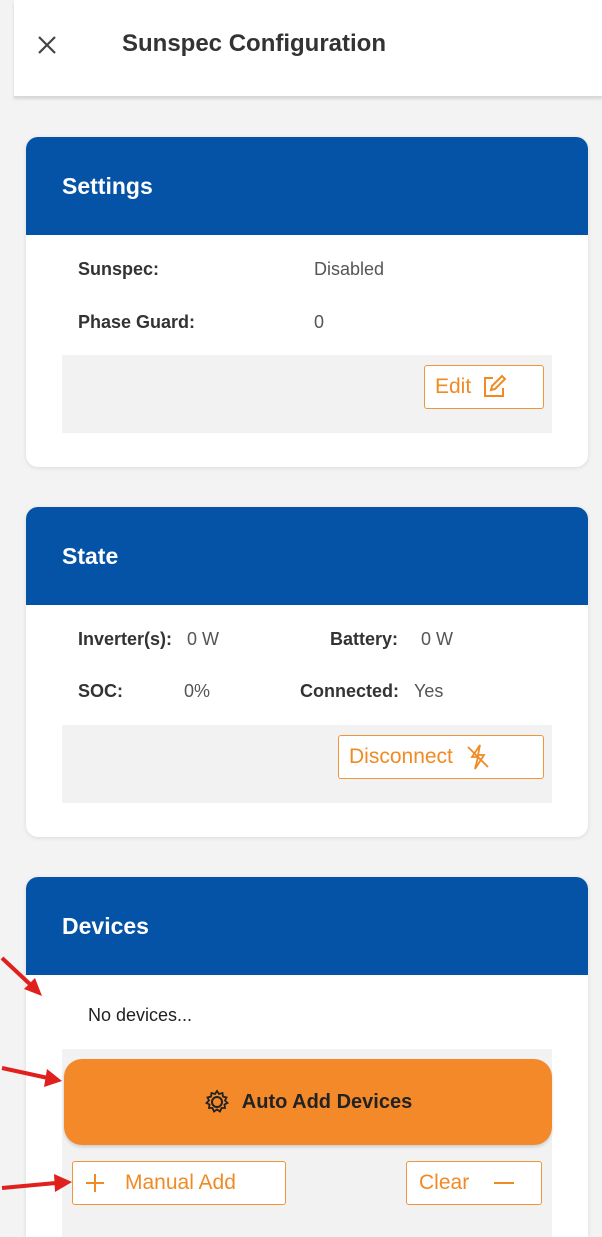  I want to click on state-card-title: State, so click(307, 556).